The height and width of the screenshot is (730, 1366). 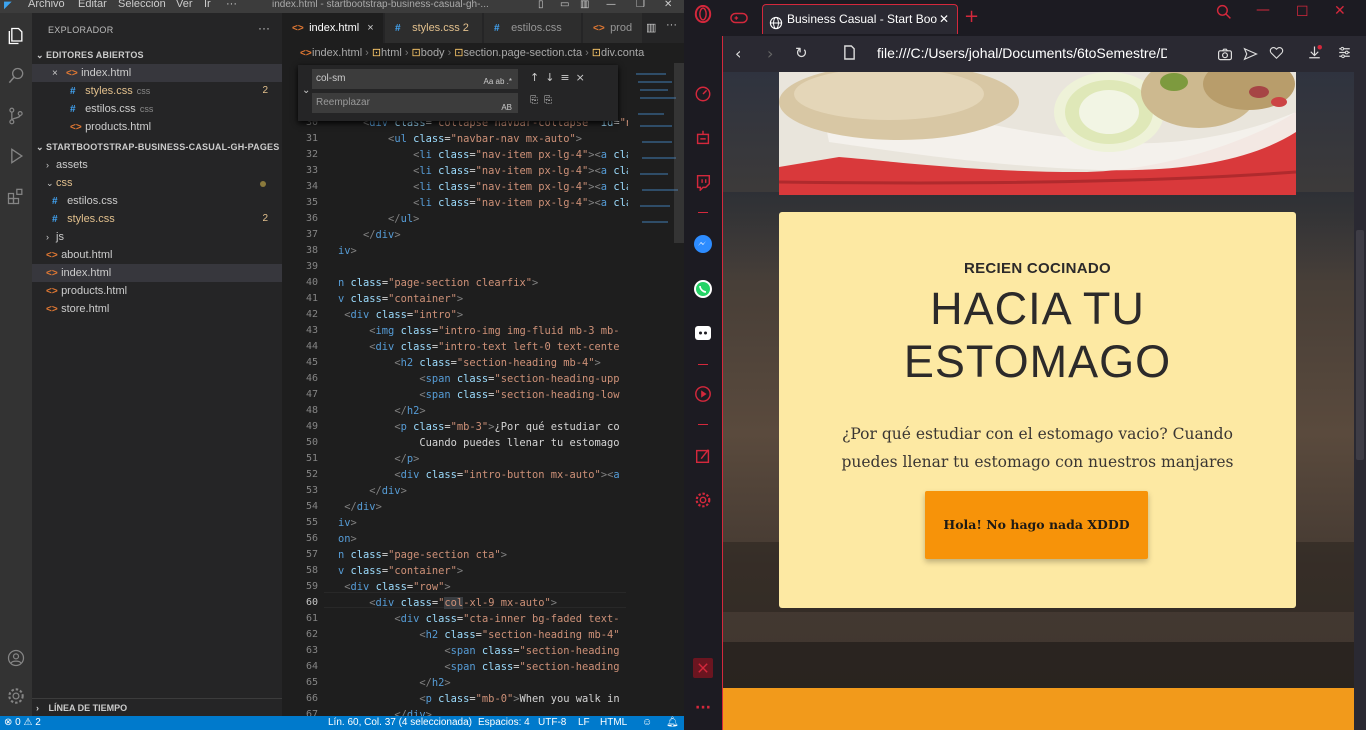 I want to click on tree-folder-js: › js, so click(x=157, y=237).